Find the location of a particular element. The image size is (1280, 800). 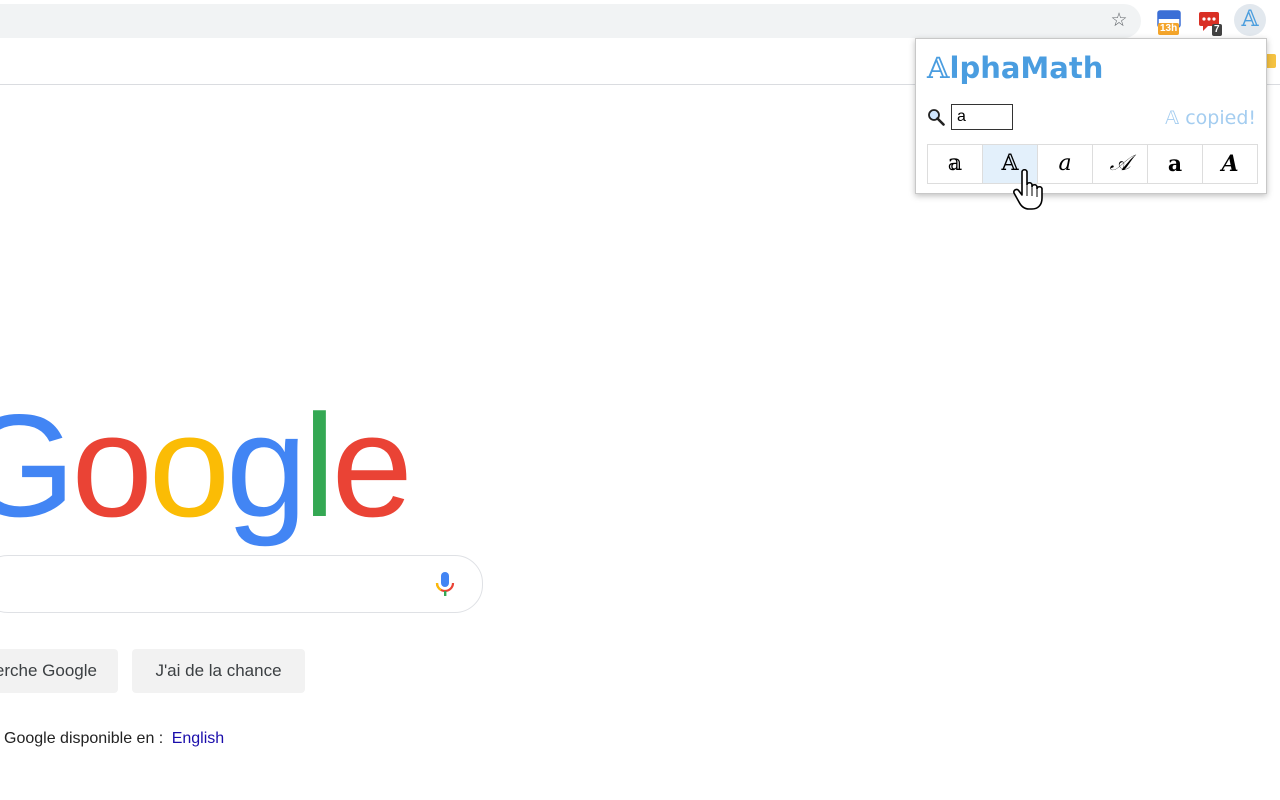

glyph-bold-italic: A is located at coordinates (1230, 164).